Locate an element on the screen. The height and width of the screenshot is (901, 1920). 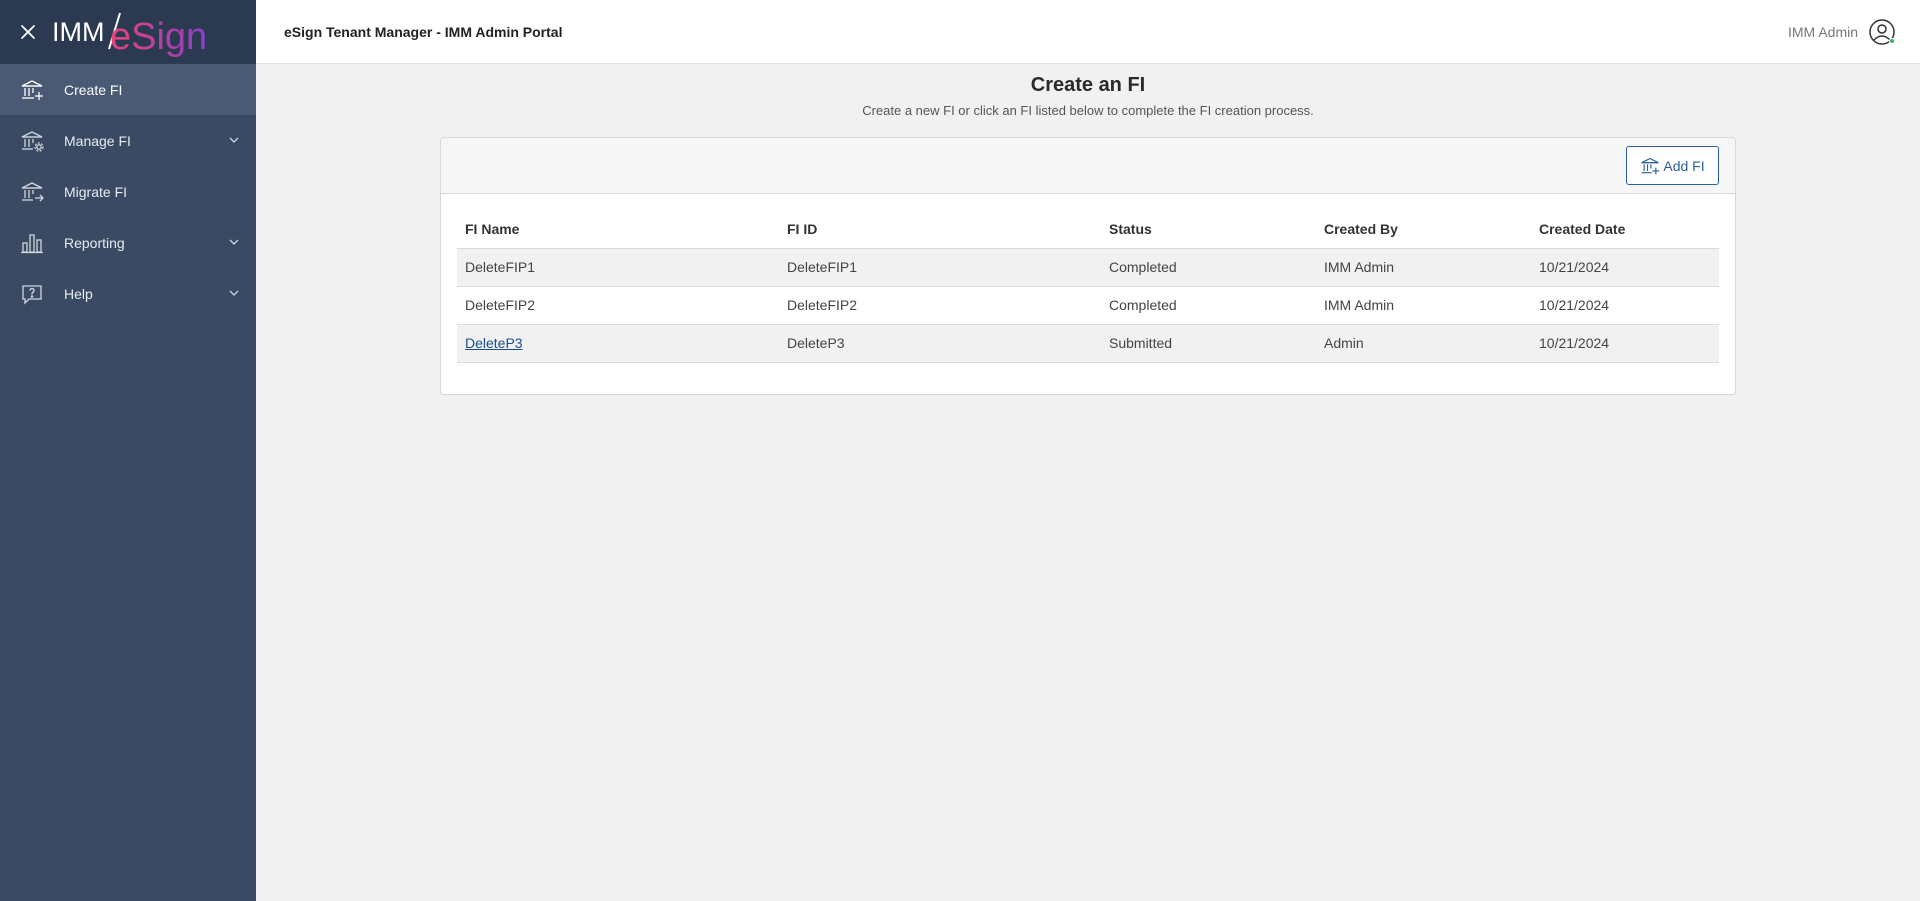
cell-fi-id: DeleteFIP2 is located at coordinates (940, 305).